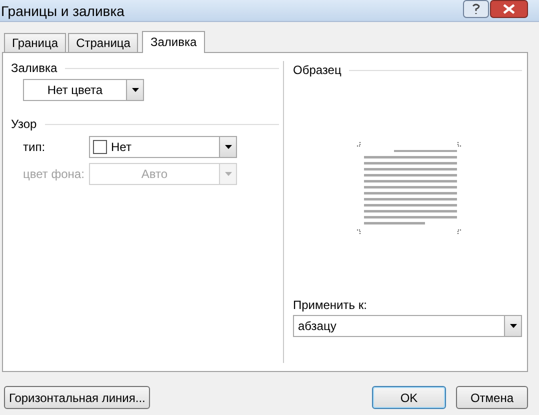 The width and height of the screenshot is (539, 415). What do you see at coordinates (34, 147) in the screenshot?
I see `field-label: тип:` at bounding box center [34, 147].